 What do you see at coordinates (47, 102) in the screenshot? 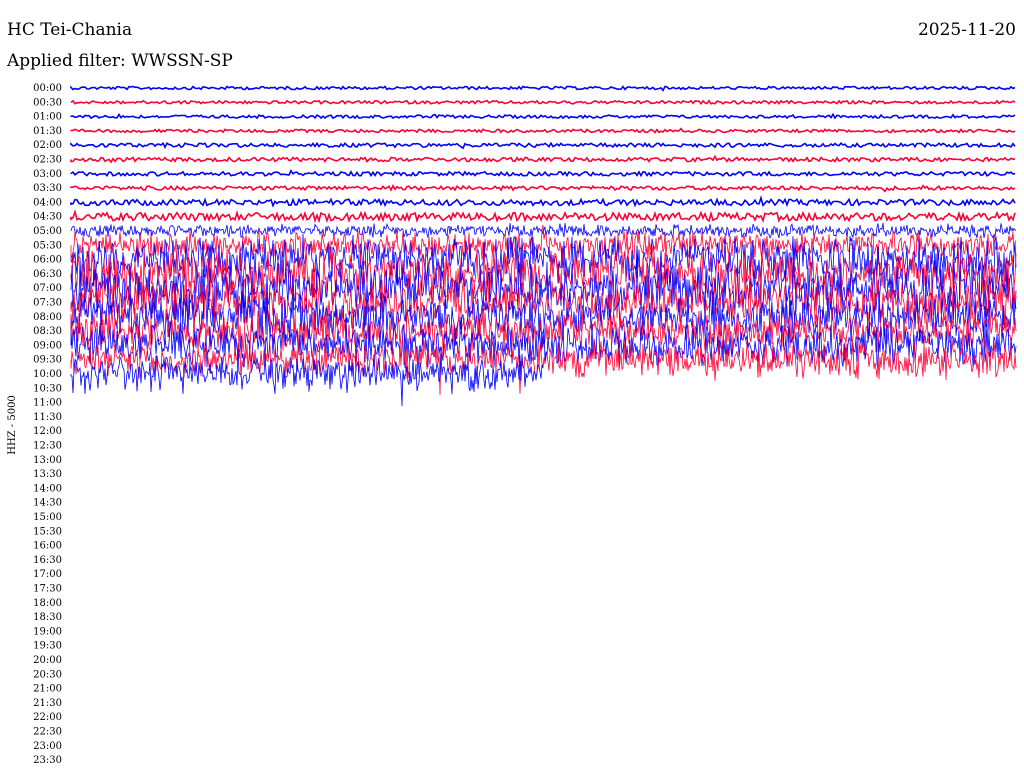
I see `time-tick-label: 00:30` at bounding box center [47, 102].